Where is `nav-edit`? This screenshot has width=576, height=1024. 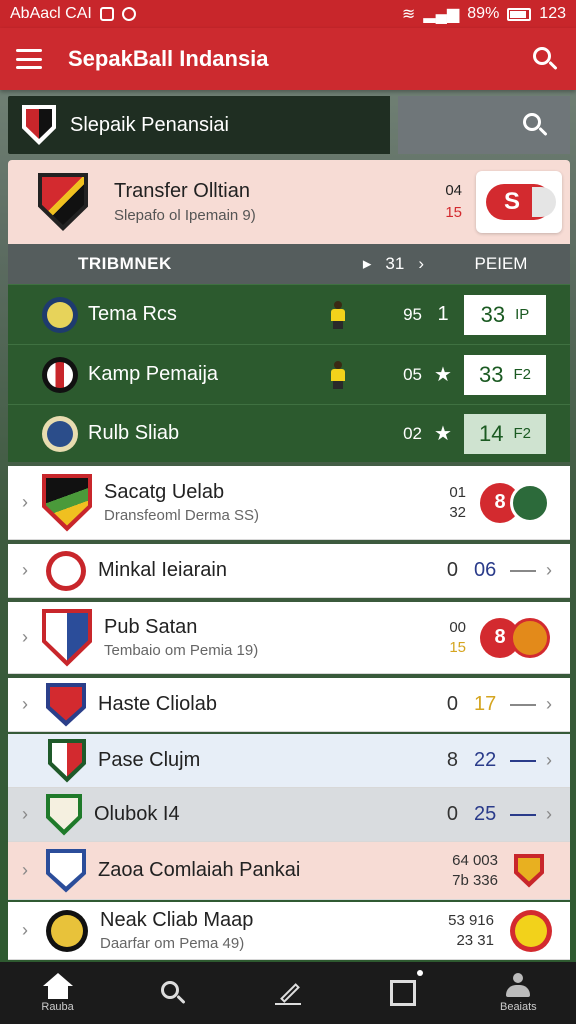
nav-edit is located at coordinates (288, 993).